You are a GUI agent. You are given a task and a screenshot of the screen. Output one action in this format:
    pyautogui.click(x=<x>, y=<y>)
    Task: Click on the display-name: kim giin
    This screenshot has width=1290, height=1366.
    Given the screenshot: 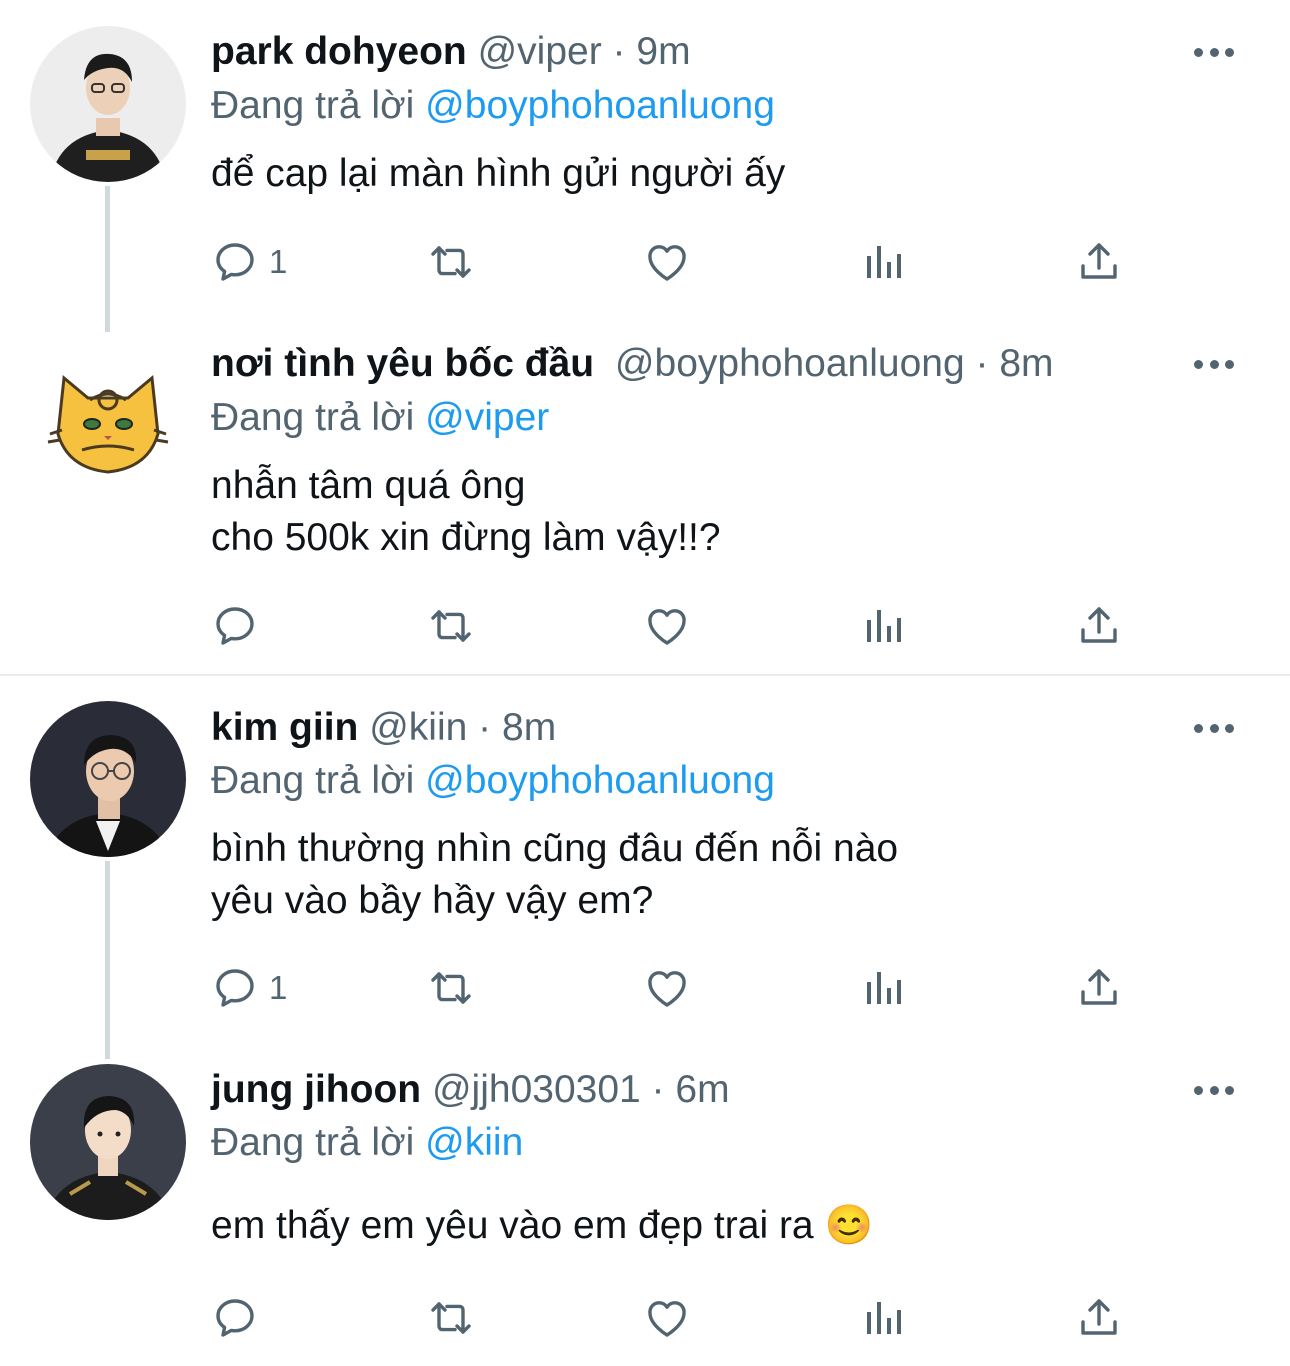 What is the action you would take?
    pyautogui.click(x=284, y=727)
    